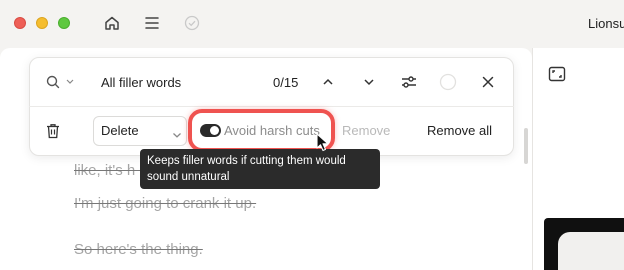 The height and width of the screenshot is (270, 624). What do you see at coordinates (112, 23) in the screenshot?
I see `home-icon` at bounding box center [112, 23].